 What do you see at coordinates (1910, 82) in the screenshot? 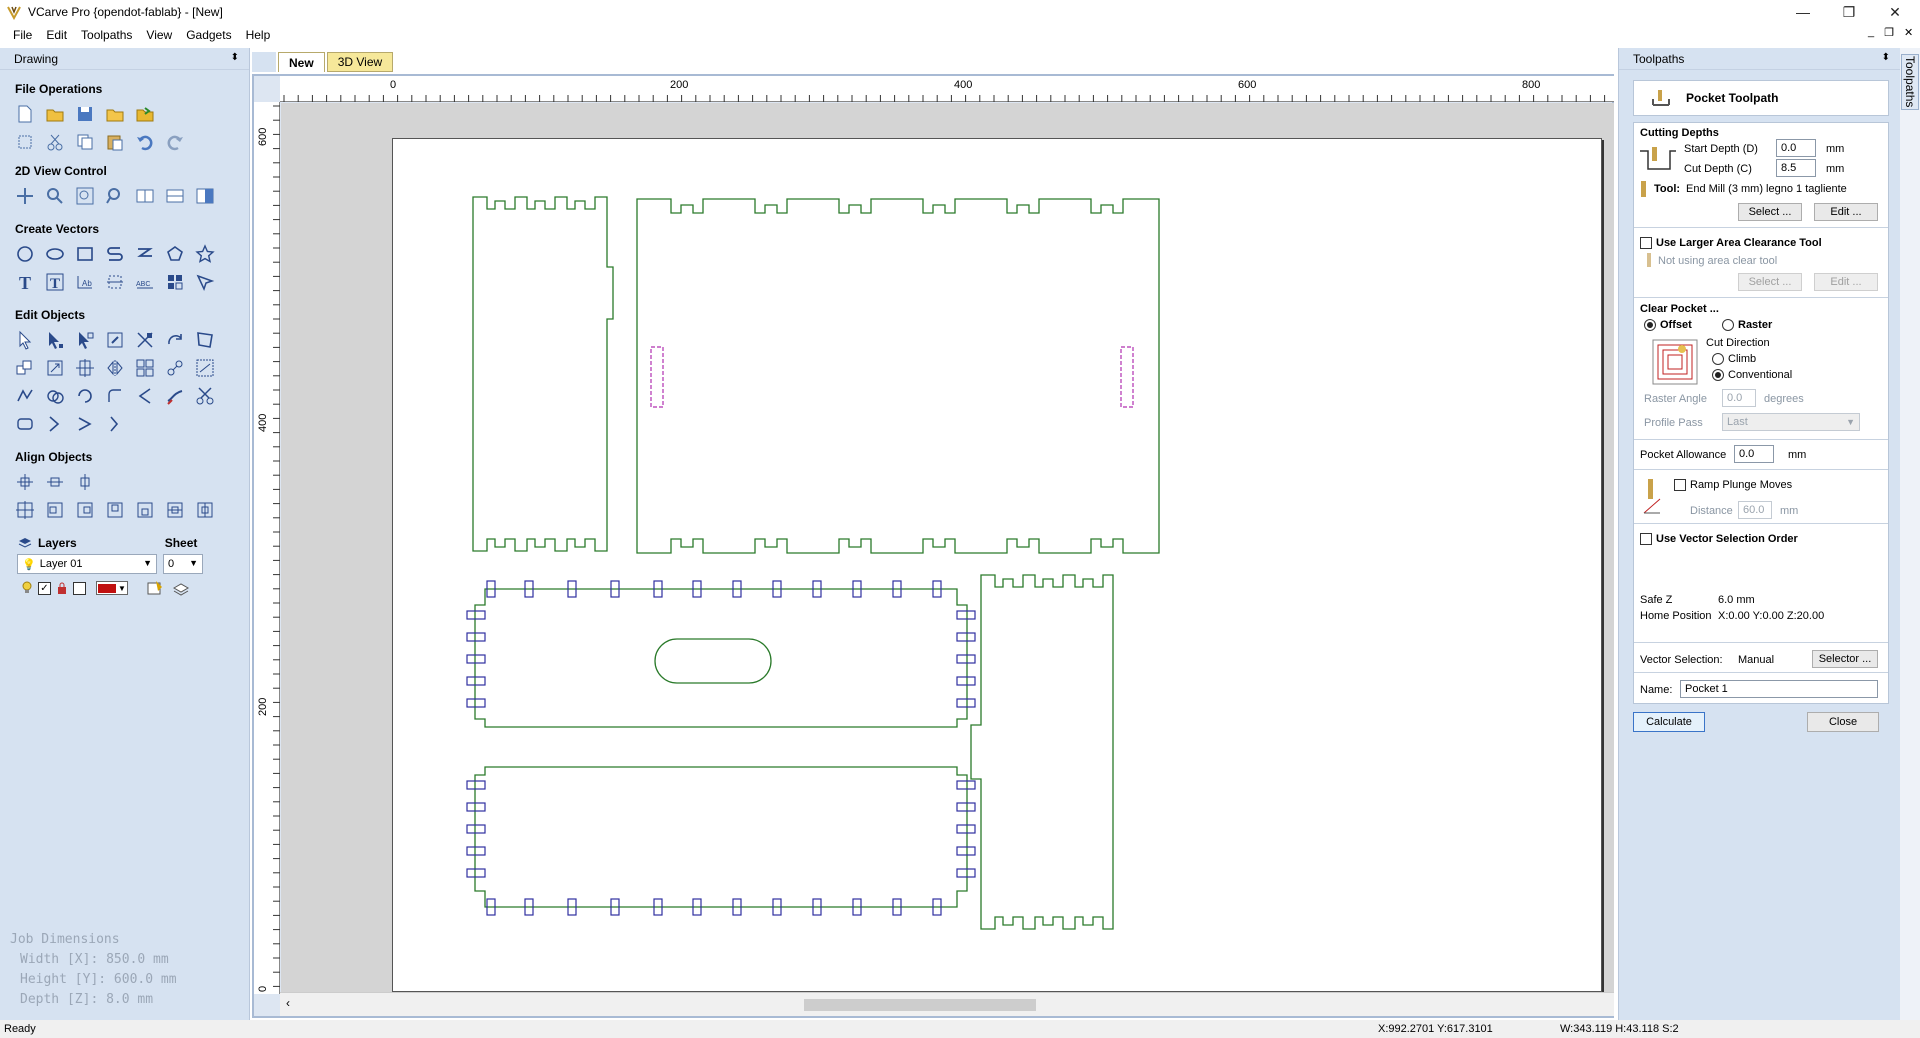
I see `toolpaths-side-tab-button: Toolpaths` at bounding box center [1910, 82].